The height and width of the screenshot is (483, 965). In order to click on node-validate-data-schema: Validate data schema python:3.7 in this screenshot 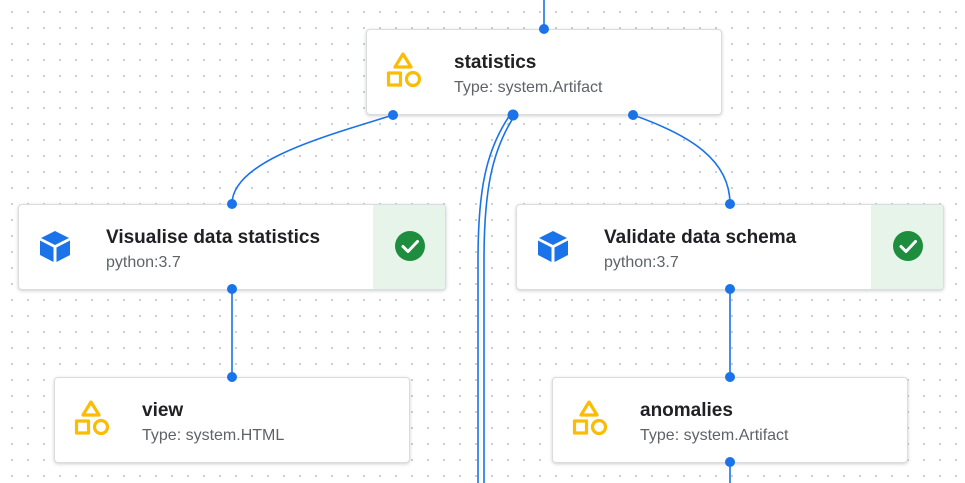, I will do `click(730, 247)`.